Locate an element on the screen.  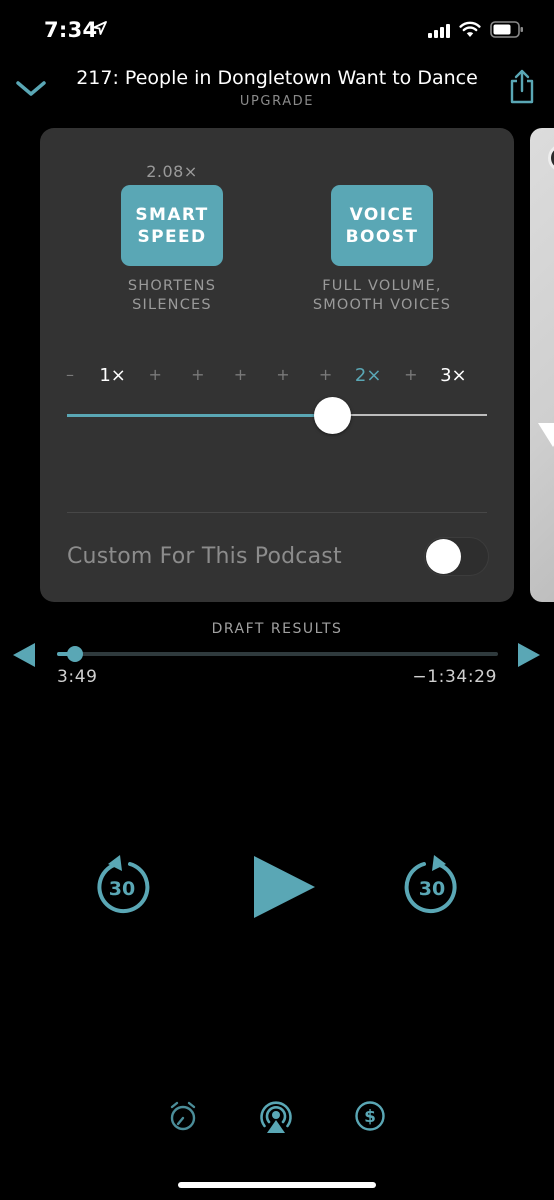
voice-boost-desc-line2: SMOOTH VOICES is located at coordinates (382, 305).